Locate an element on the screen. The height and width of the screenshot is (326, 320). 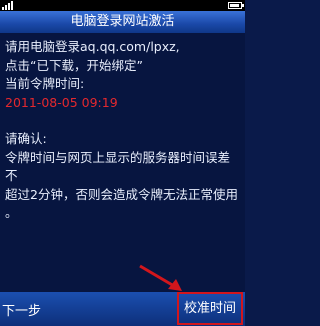
confirm-line-2: 超过2分钟，否则会造成令牌无法正常使用 is located at coordinates (121, 194).